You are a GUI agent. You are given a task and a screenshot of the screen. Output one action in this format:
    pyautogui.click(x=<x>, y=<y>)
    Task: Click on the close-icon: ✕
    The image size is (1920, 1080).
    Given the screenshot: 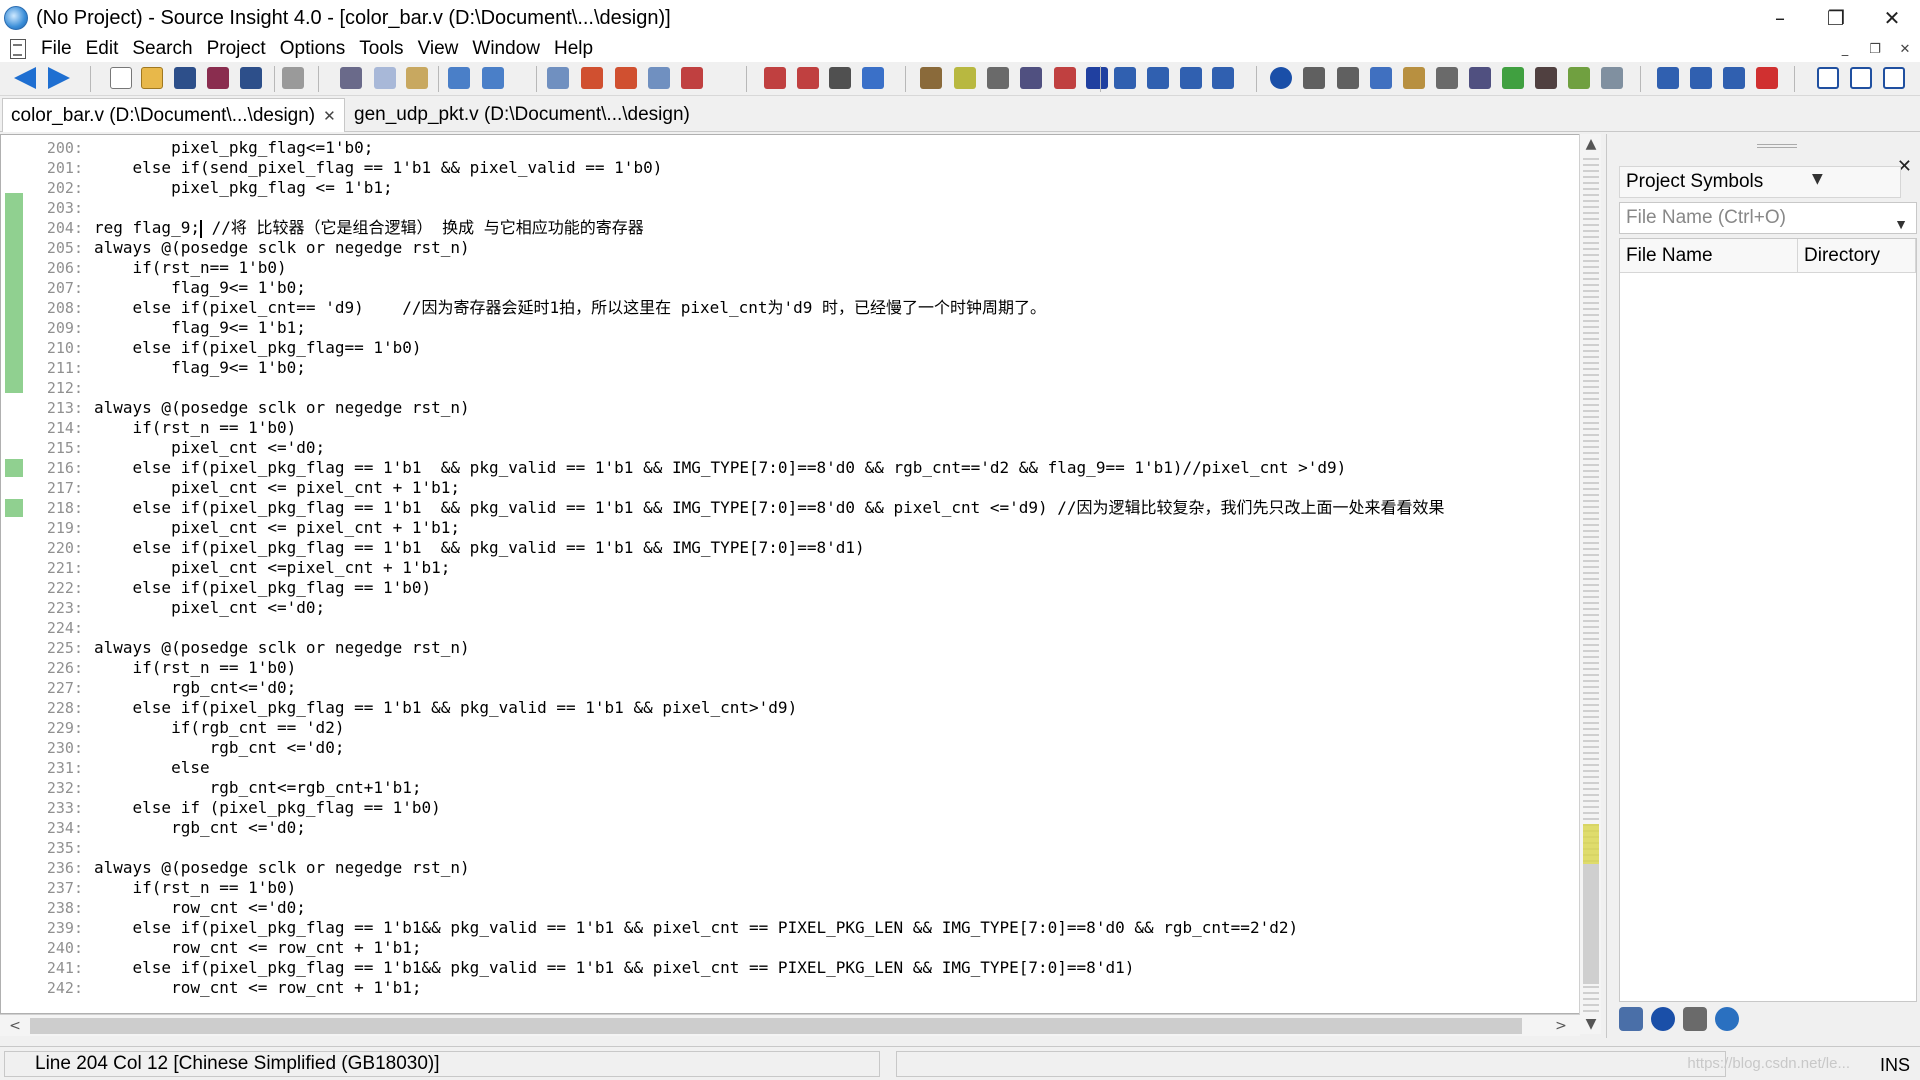 What is the action you would take?
    pyautogui.click(x=329, y=116)
    